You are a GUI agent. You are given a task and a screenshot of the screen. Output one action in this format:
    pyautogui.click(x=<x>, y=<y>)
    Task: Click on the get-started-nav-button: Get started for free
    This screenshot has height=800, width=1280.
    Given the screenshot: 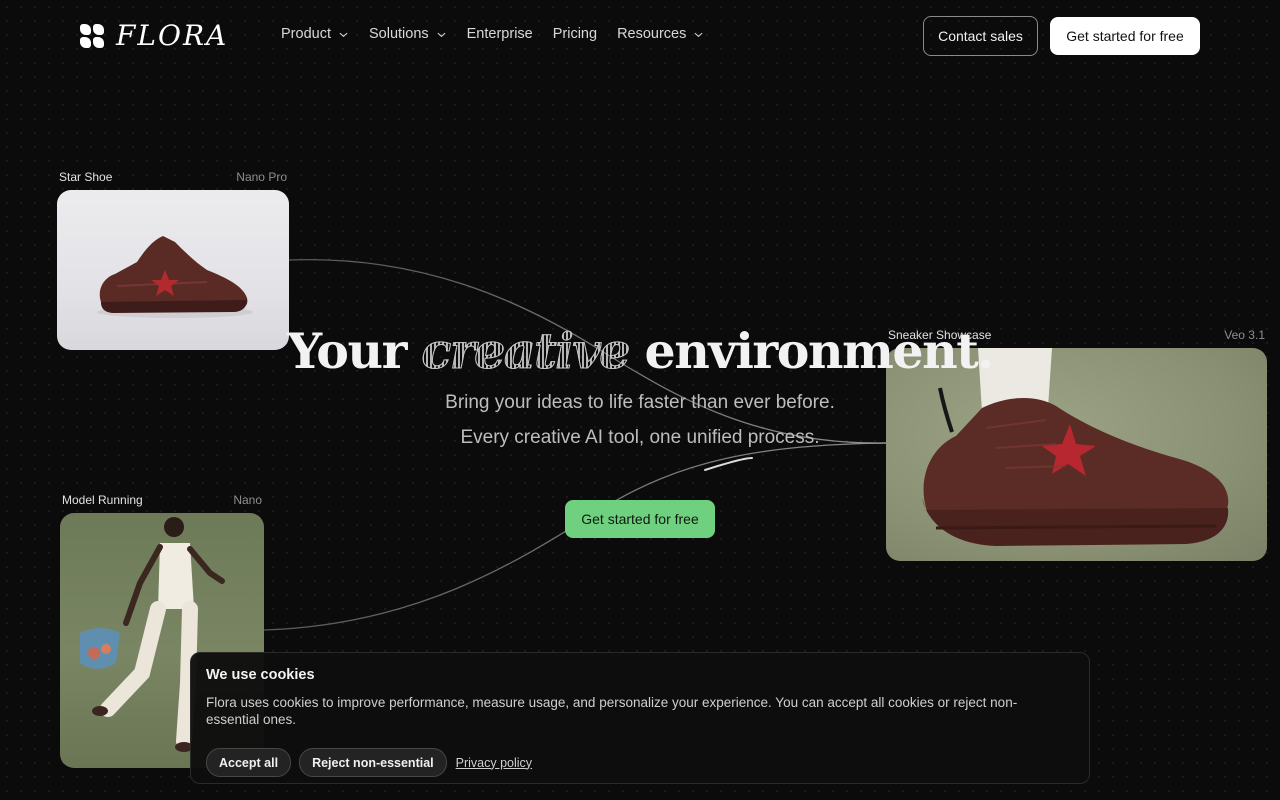 What is the action you would take?
    pyautogui.click(x=1125, y=36)
    